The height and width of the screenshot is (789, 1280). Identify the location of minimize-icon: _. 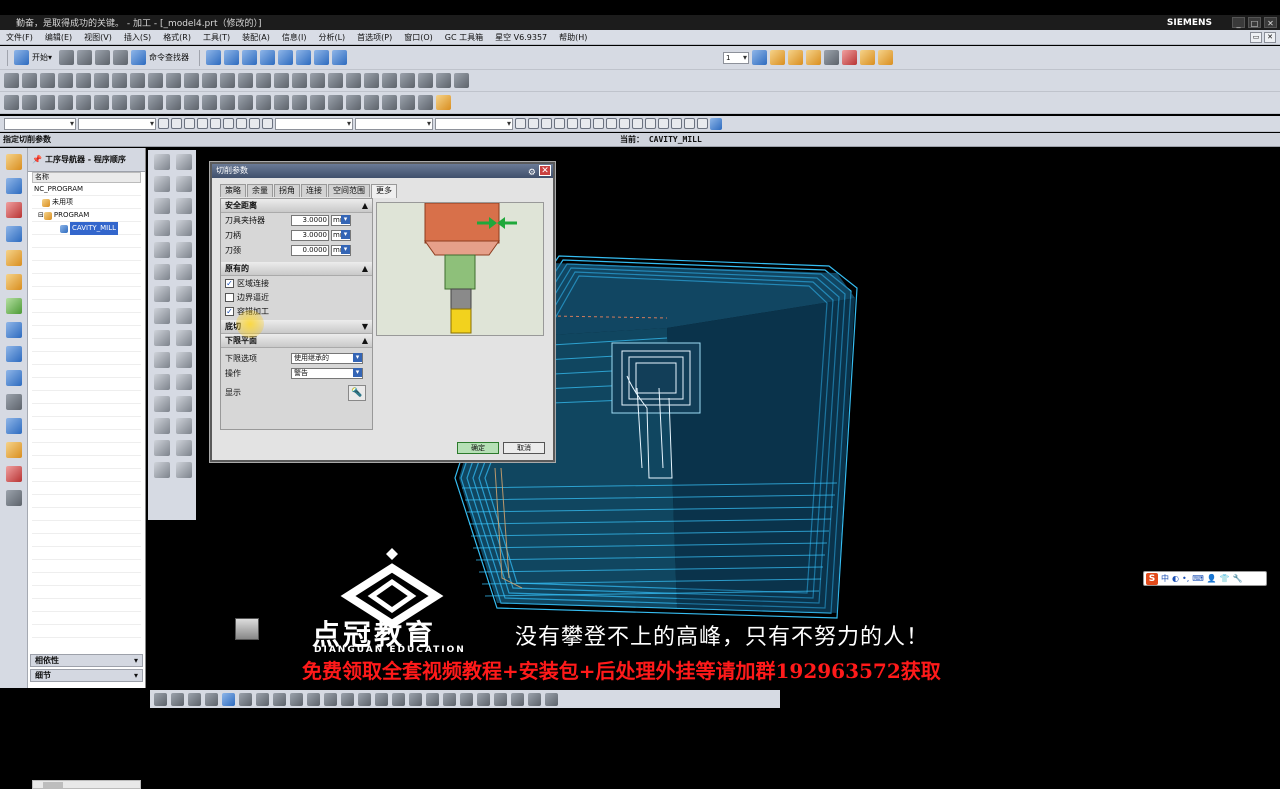
(1238, 22).